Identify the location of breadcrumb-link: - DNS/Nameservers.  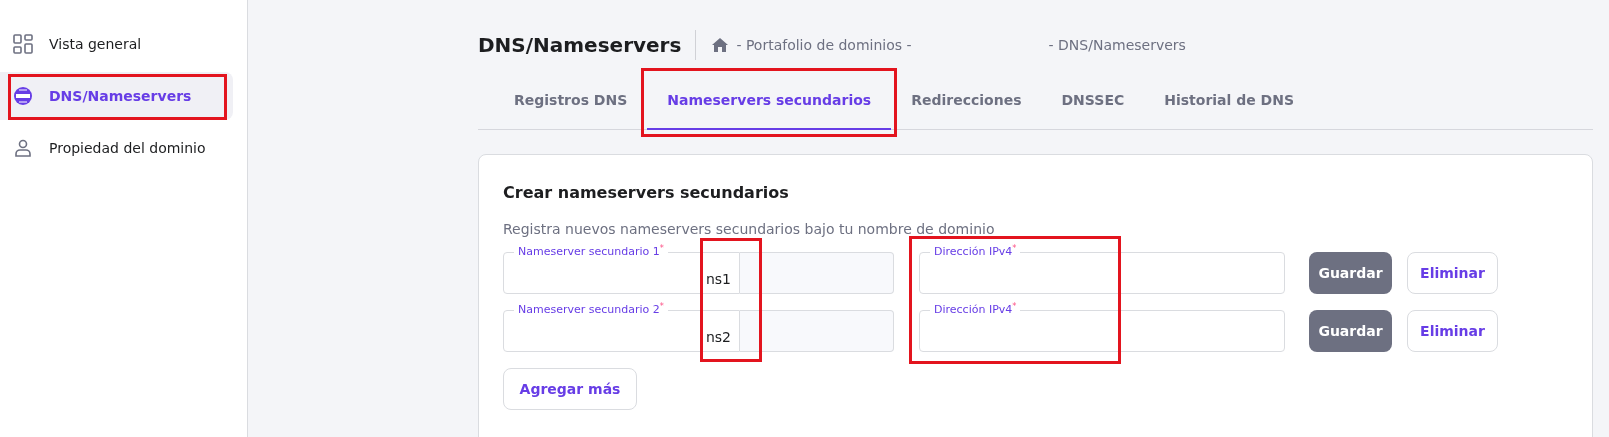
(1117, 45).